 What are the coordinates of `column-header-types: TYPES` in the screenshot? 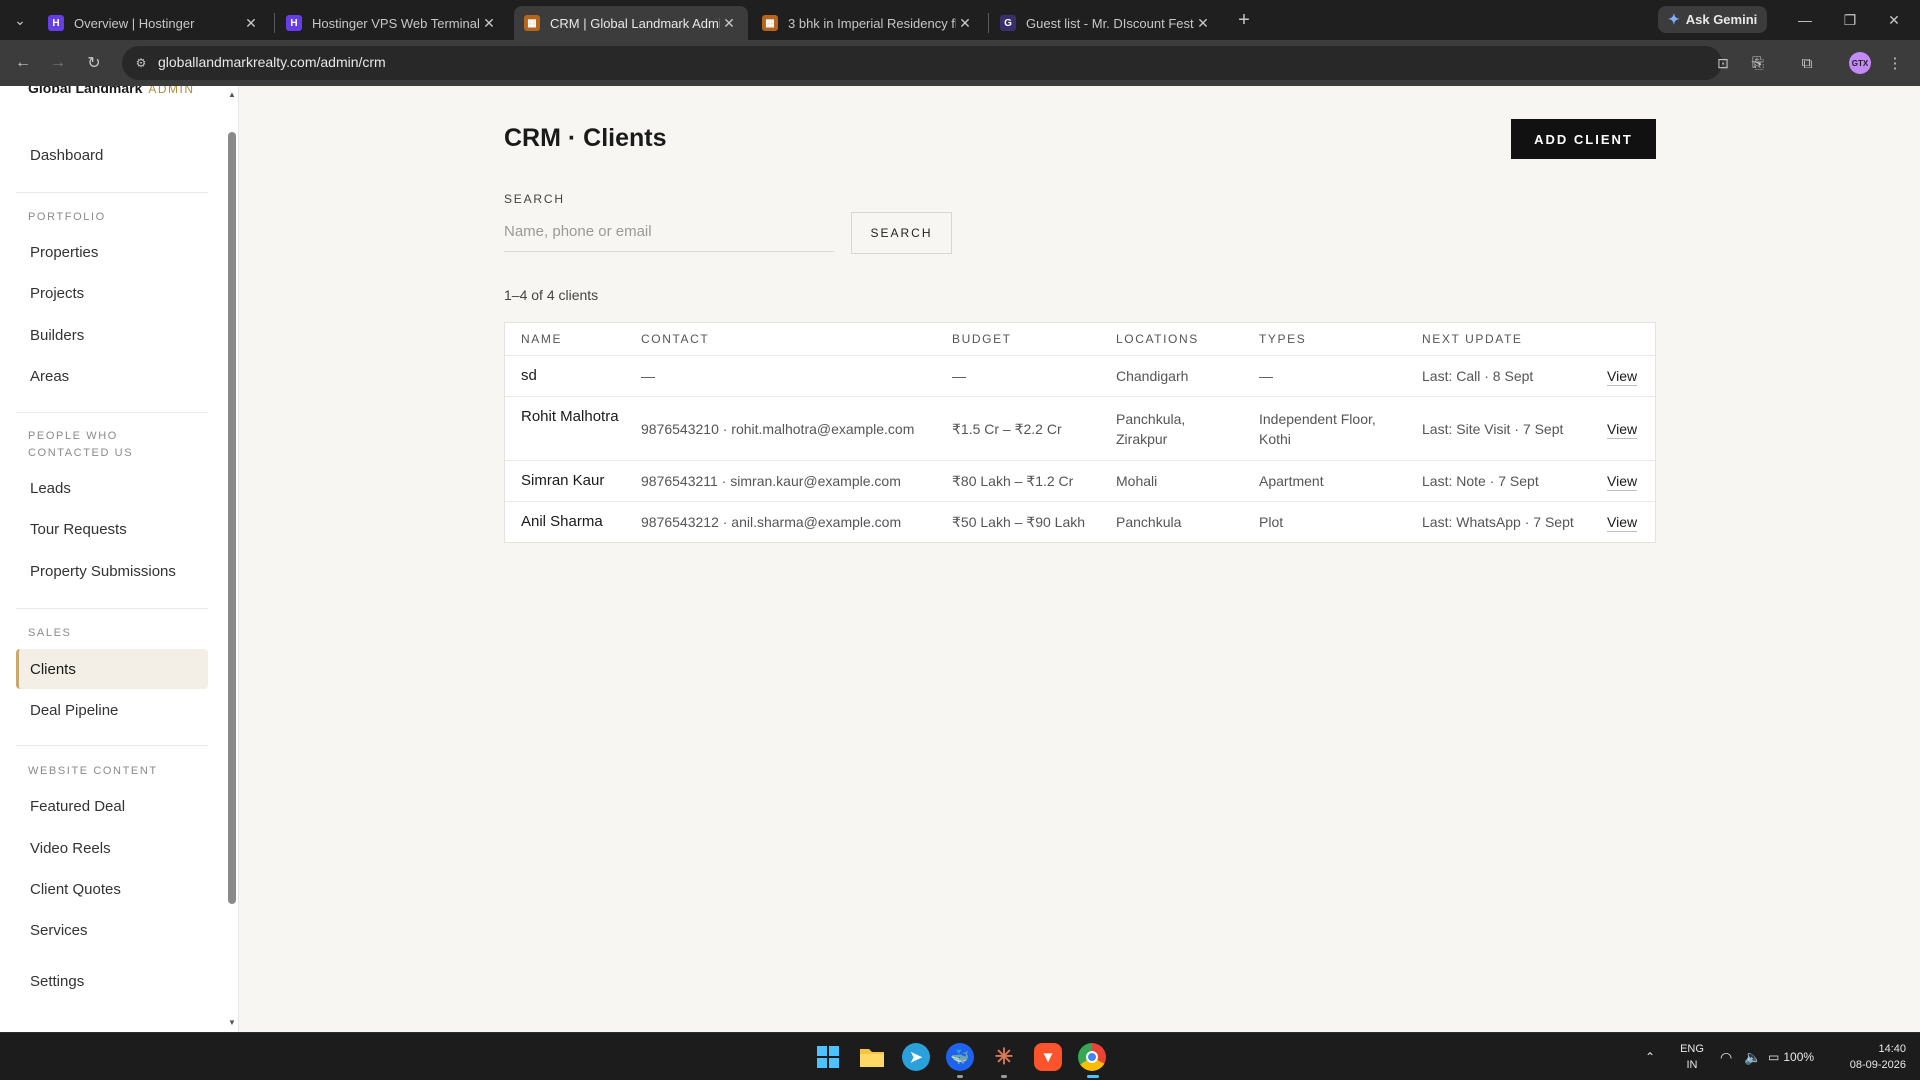 It's located at (1283, 339).